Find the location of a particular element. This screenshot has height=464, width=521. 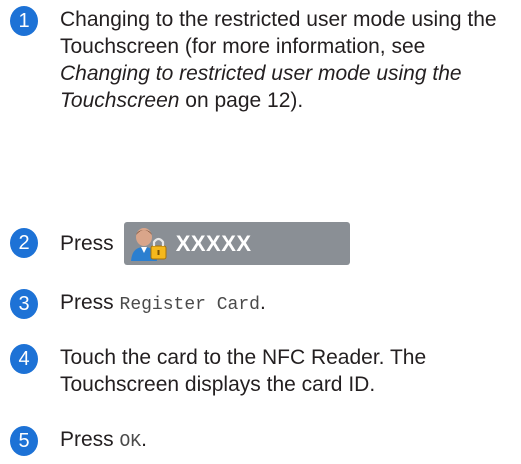

step-number: 4 is located at coordinates (24, 359).